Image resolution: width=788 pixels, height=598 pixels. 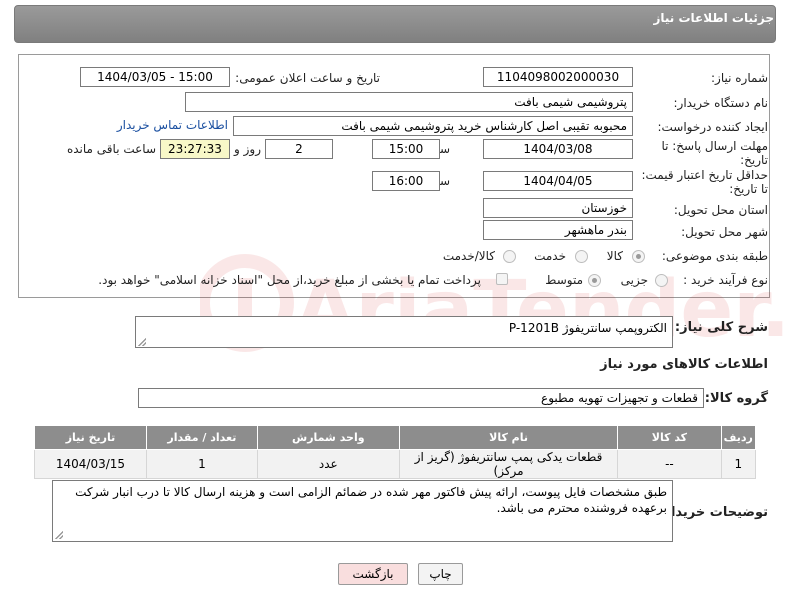 I want to click on description-field: الکتروپمپ سانتریفوژ P-1201B, so click(x=404, y=332).